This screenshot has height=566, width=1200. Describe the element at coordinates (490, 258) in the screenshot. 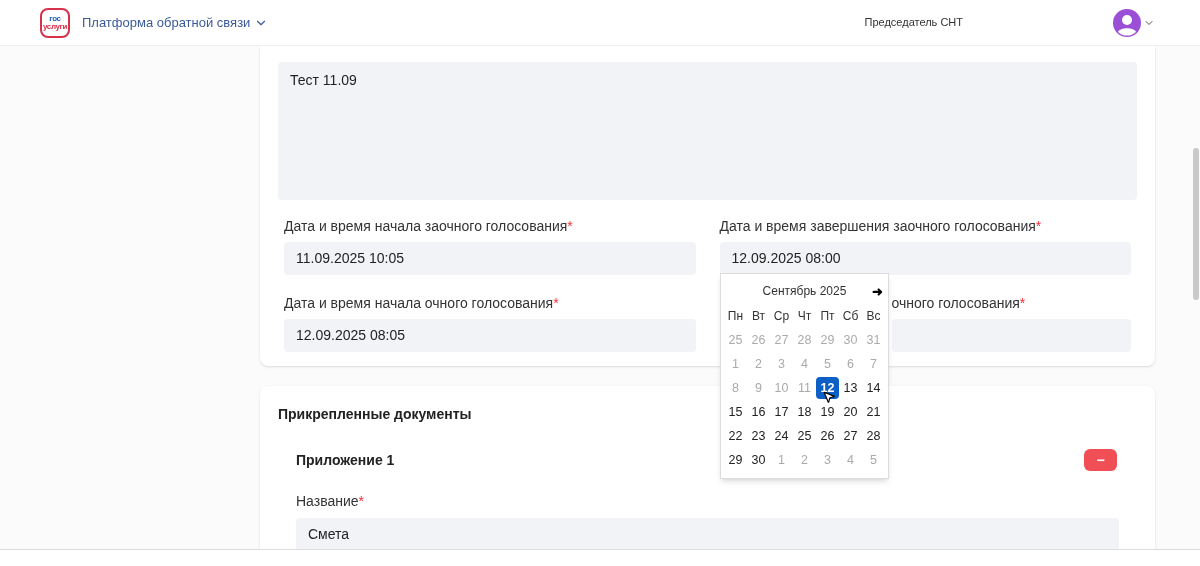

I see `date-field: 11.09.2025 10:05` at that location.